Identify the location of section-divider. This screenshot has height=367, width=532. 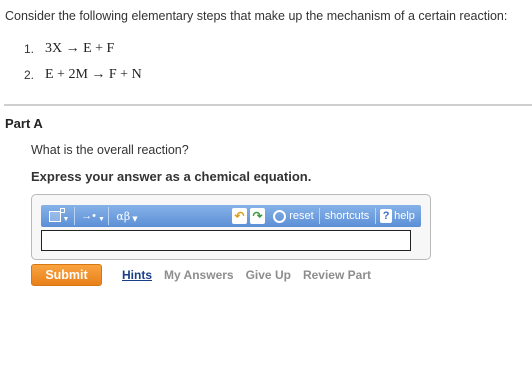
(268, 105).